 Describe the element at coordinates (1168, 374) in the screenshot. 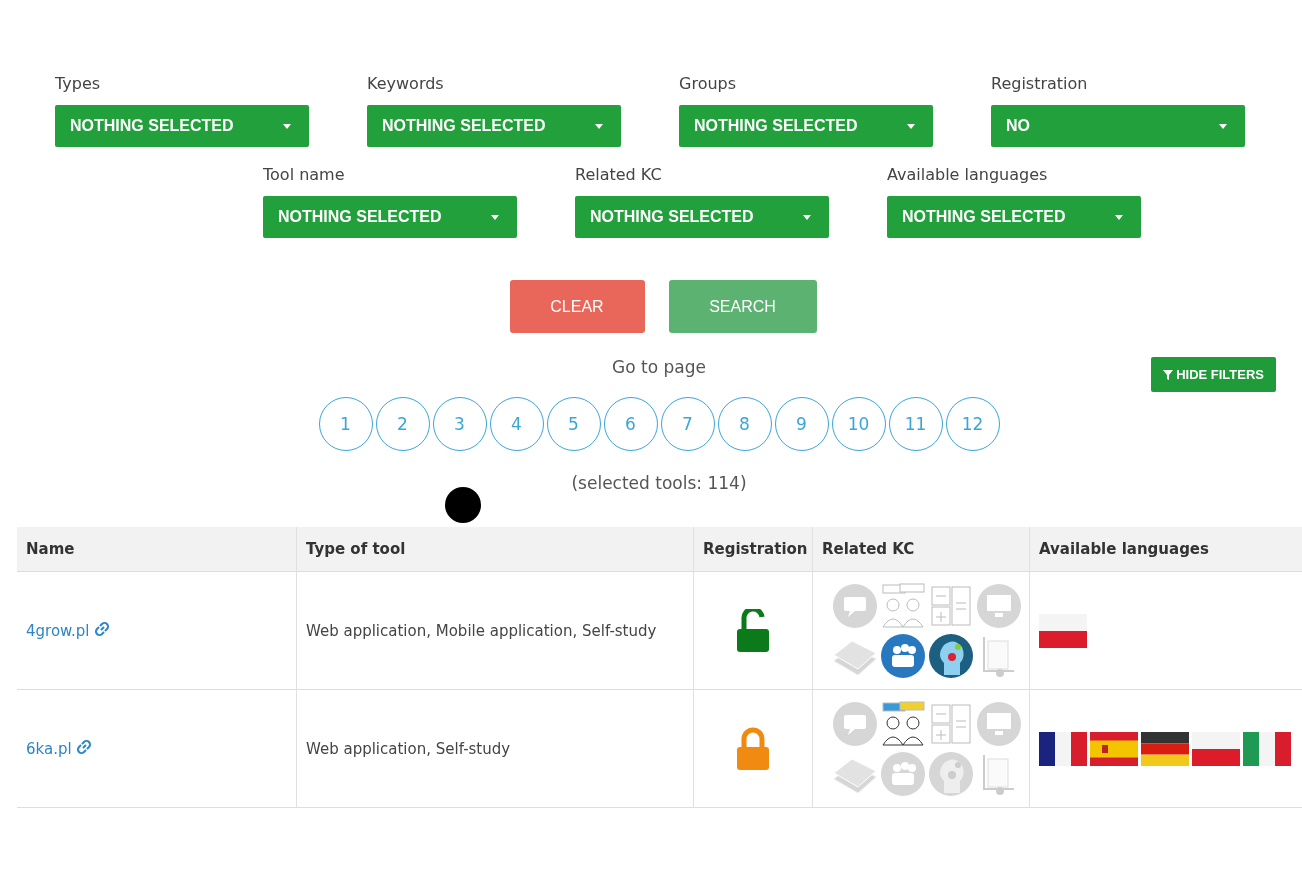

I see `filter-icon` at that location.